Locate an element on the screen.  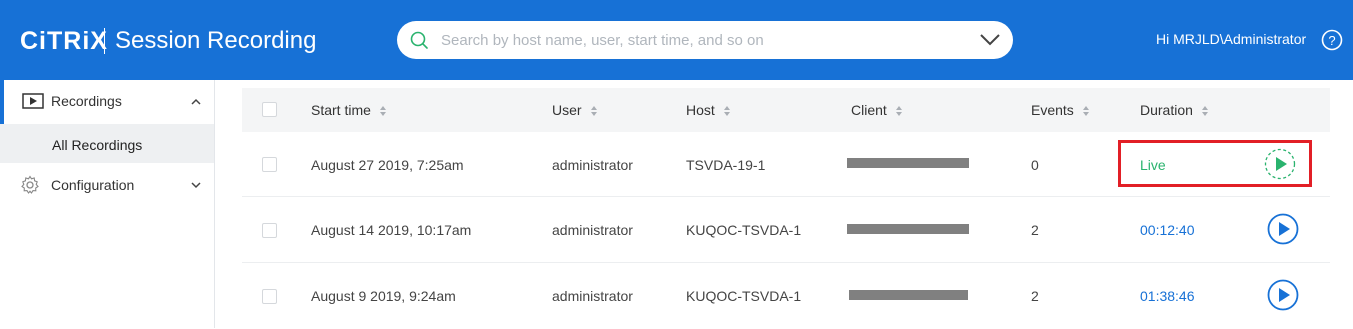
sidebar-item-label: All Recordings is located at coordinates (97, 145).